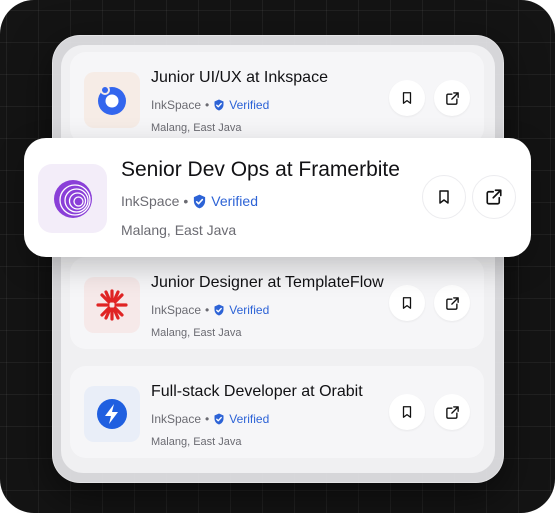 Image resolution: width=555 pixels, height=513 pixels. Describe the element at coordinates (257, 392) in the screenshot. I see `job-title: Full-stack Developer at Orabit` at that location.